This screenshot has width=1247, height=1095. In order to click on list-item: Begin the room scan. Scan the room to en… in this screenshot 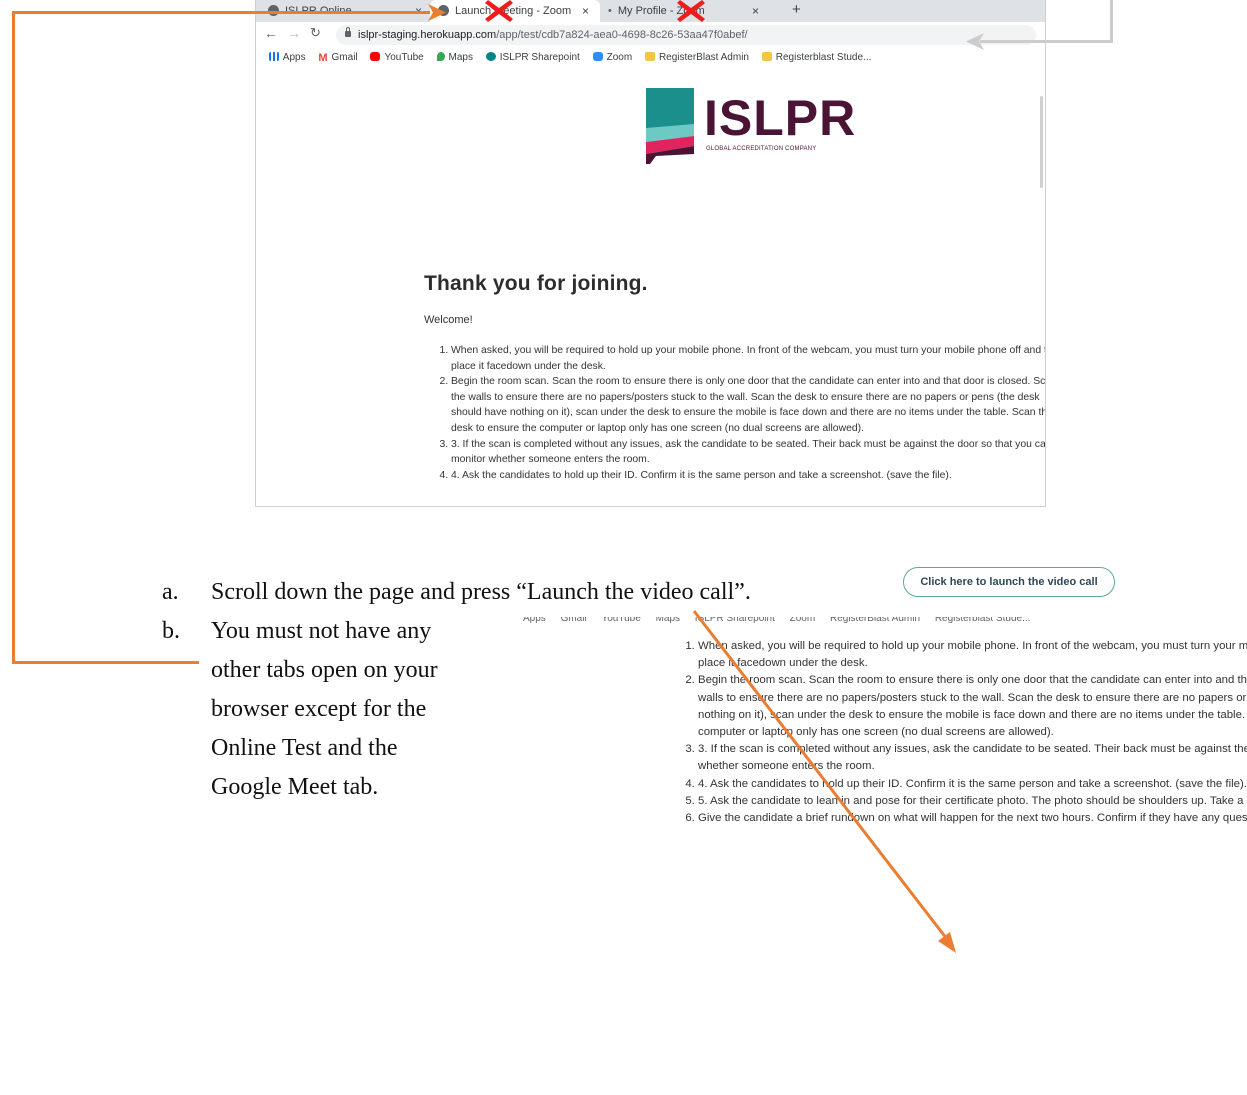, I will do `click(748, 405)`.